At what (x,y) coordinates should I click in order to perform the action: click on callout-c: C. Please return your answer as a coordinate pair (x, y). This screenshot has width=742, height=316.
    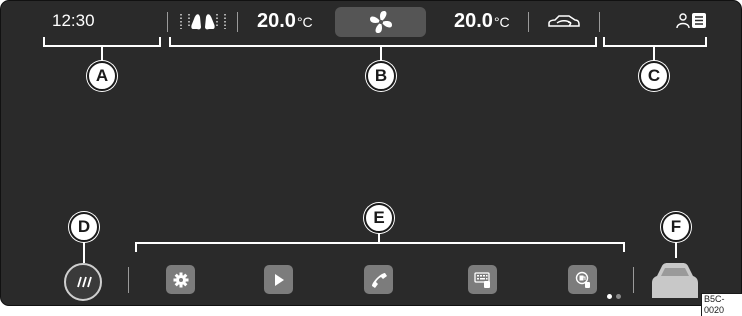
    Looking at the image, I should click on (654, 76).